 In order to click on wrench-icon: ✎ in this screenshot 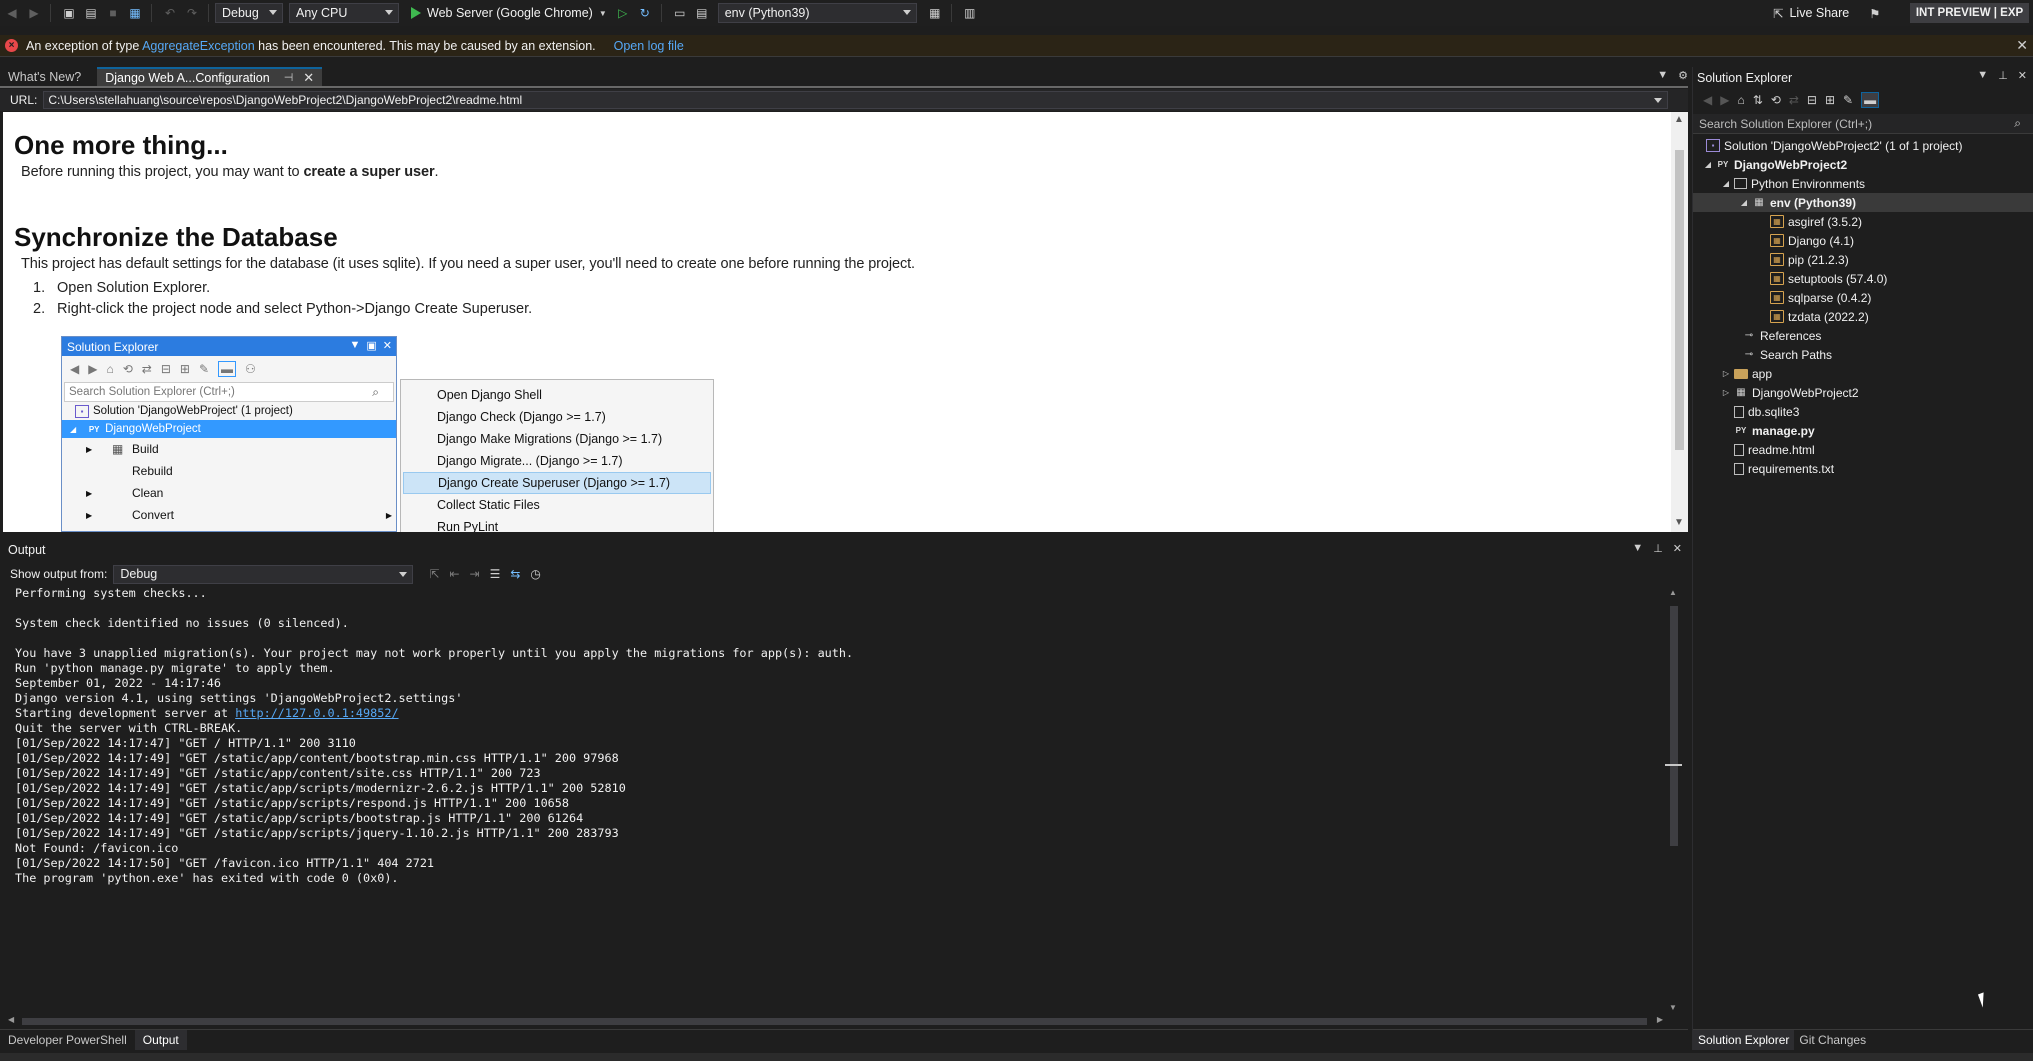, I will do `click(1848, 100)`.